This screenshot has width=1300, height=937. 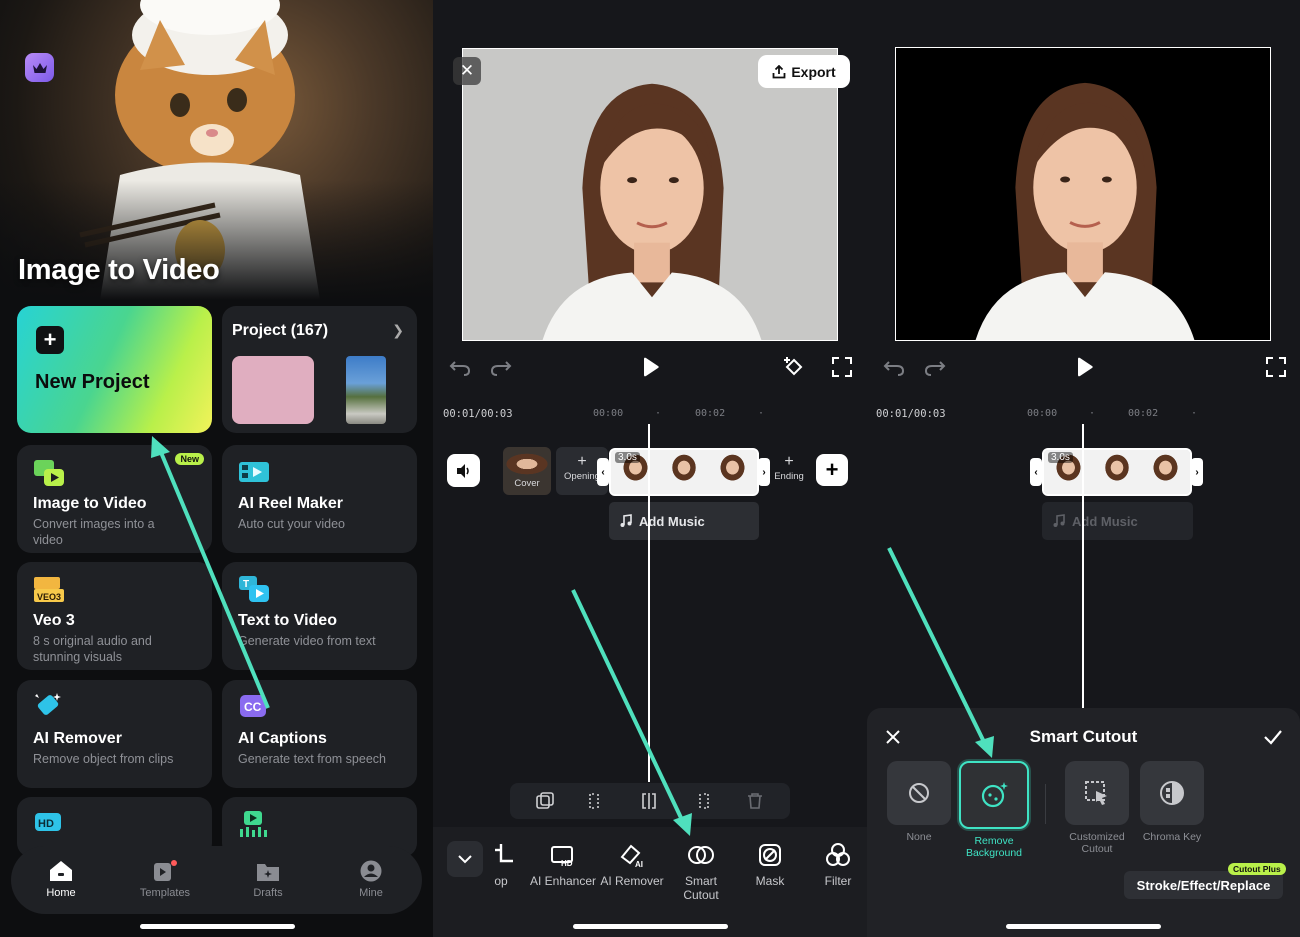 What do you see at coordinates (702, 801) in the screenshot?
I see `split-right-icon` at bounding box center [702, 801].